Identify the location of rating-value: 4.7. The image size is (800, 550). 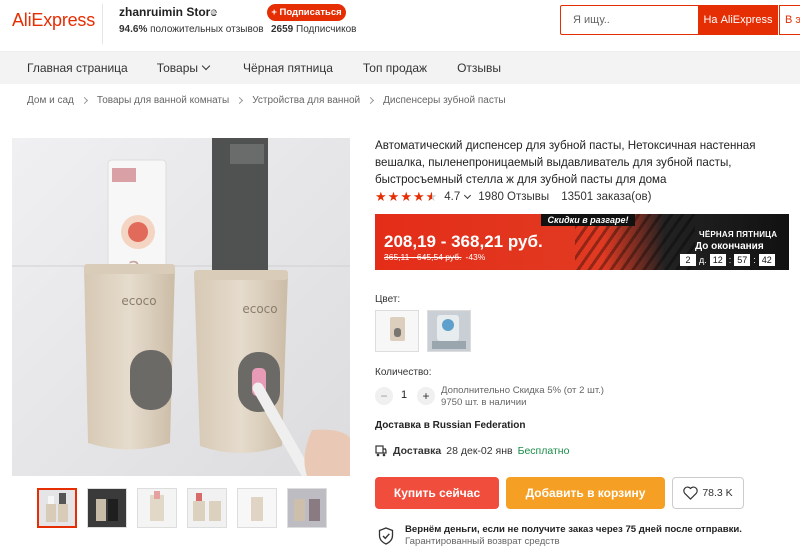
(452, 197).